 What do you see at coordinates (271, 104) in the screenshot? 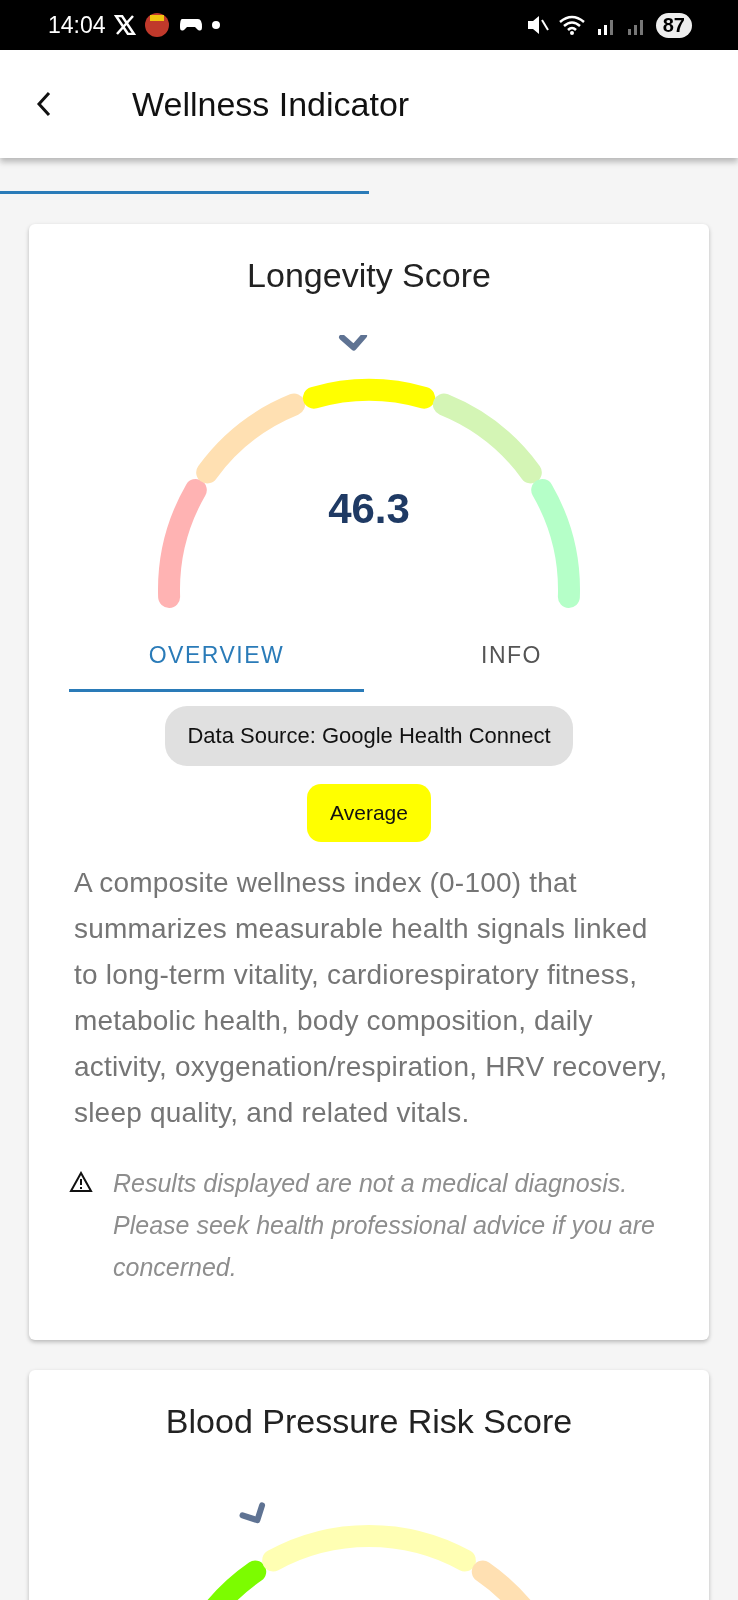
I see `page-title: Wellness Indicator` at bounding box center [271, 104].